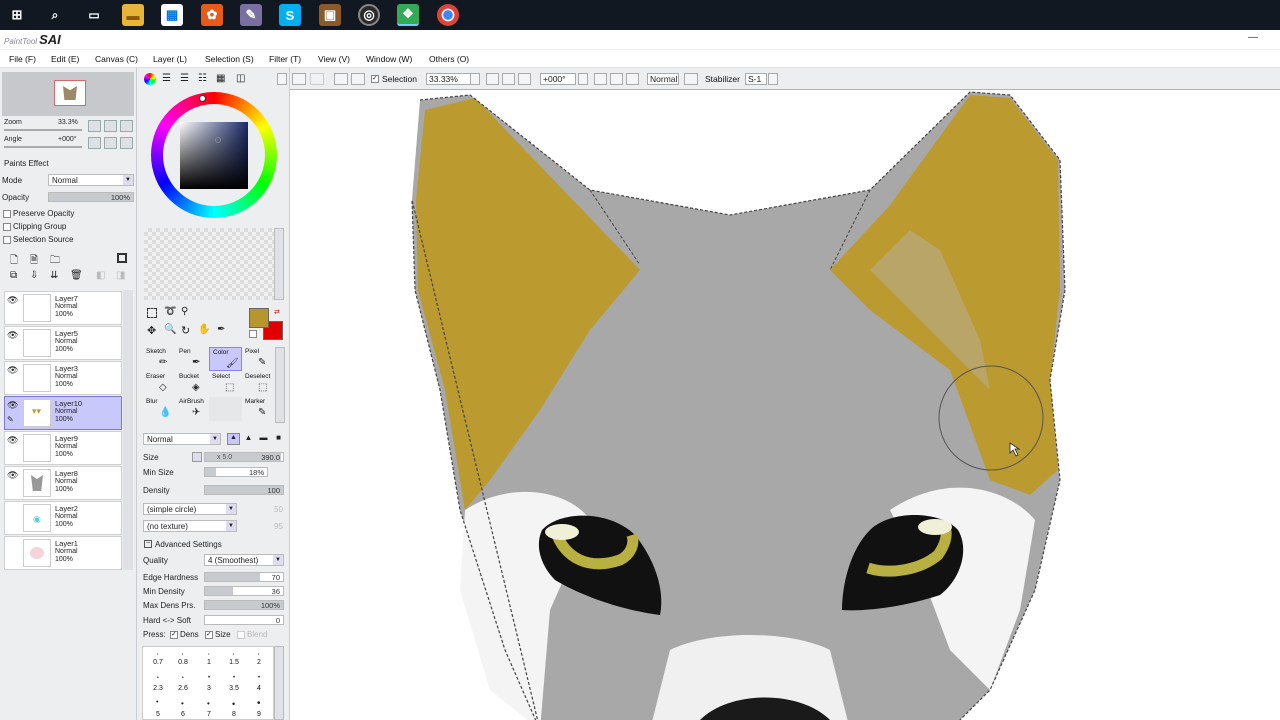 This screenshot has height=720, width=1280. What do you see at coordinates (65, 59) in the screenshot?
I see `menu-edit: Edit (E)` at bounding box center [65, 59].